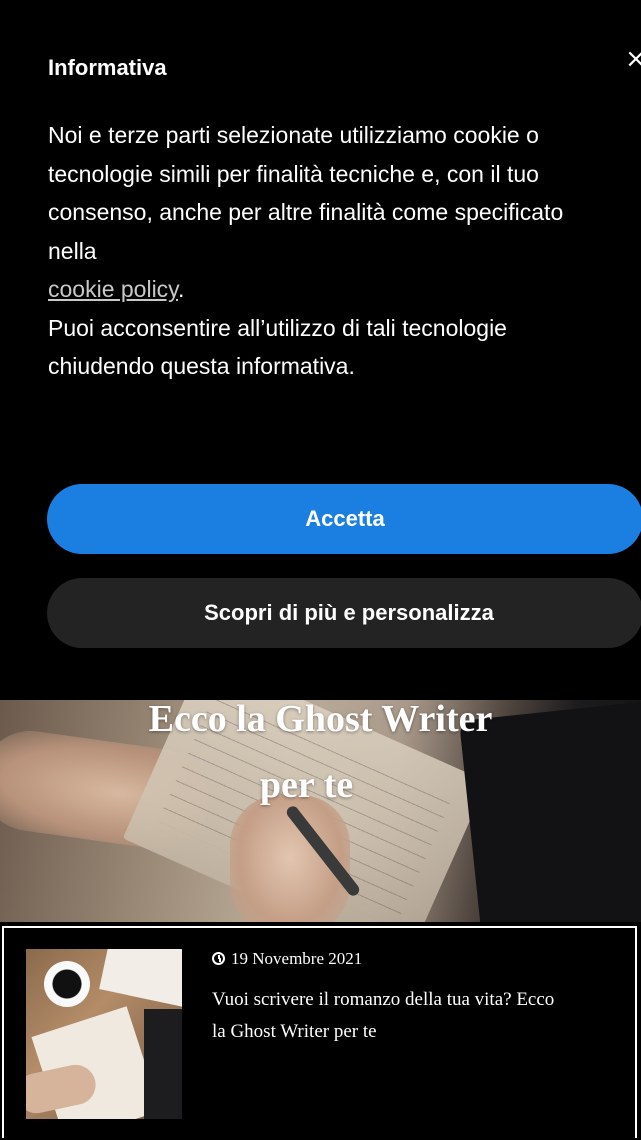  What do you see at coordinates (107, 67) in the screenshot?
I see `cookie-banner-title: Informativa` at bounding box center [107, 67].